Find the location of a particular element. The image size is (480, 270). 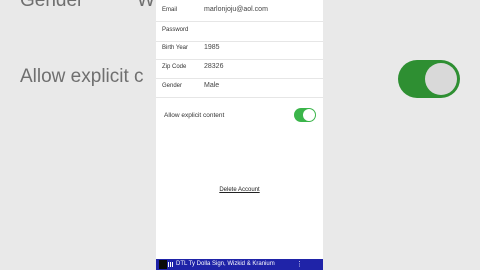

background-partial-text: W is located at coordinates (146, 5).